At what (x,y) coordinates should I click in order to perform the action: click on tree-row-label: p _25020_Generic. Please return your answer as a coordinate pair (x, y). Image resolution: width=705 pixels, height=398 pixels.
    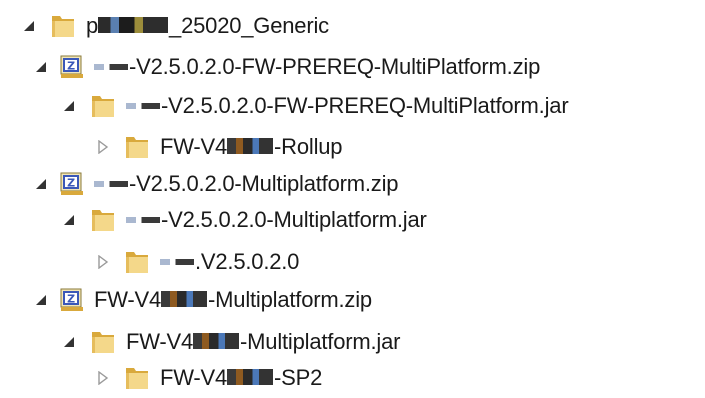
    Looking at the image, I should click on (207, 25).